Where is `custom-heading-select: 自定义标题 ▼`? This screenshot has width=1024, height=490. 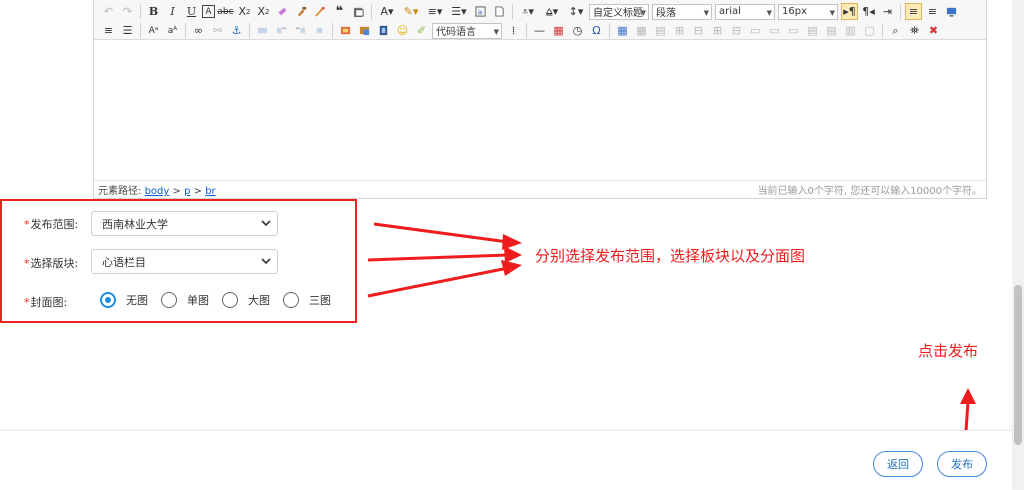 custom-heading-select: 自定义标题 ▼ is located at coordinates (619, 11).